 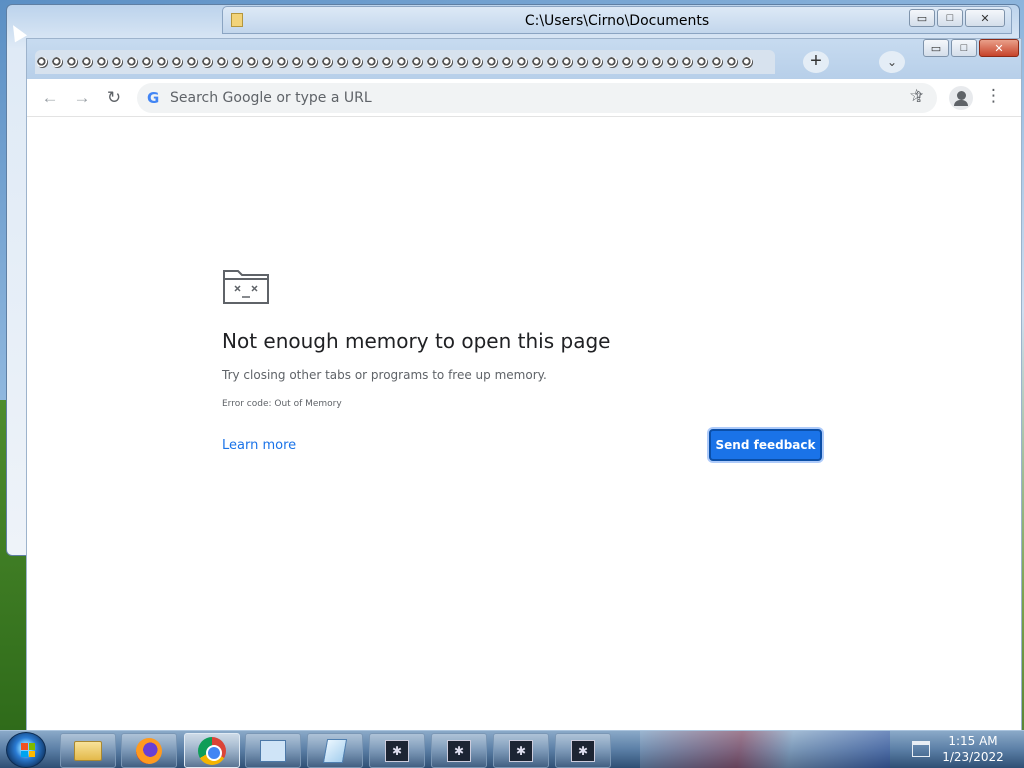 I want to click on omnibox: G Search Google or type a URL ⇪, so click(x=537, y=98).